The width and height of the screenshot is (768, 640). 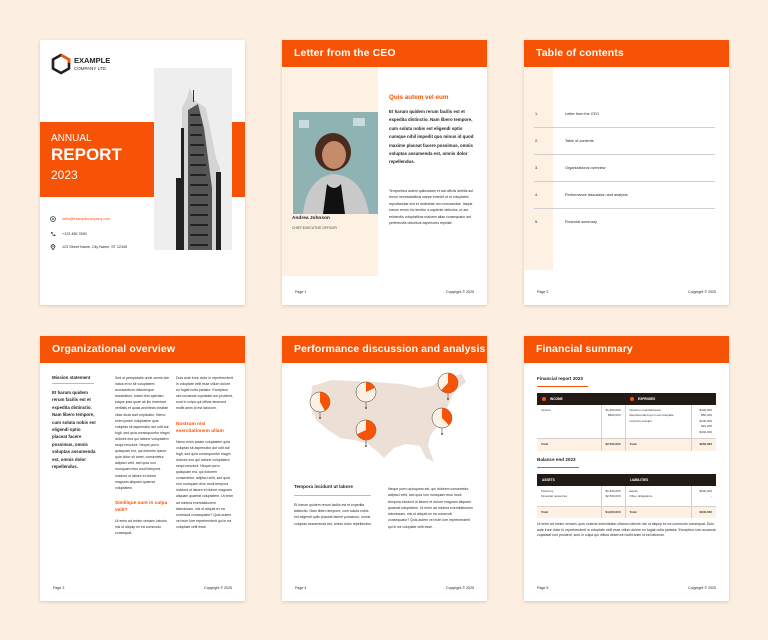 What do you see at coordinates (624, 114) in the screenshot?
I see `toc-item: 1. Letter from the CEO` at bounding box center [624, 114].